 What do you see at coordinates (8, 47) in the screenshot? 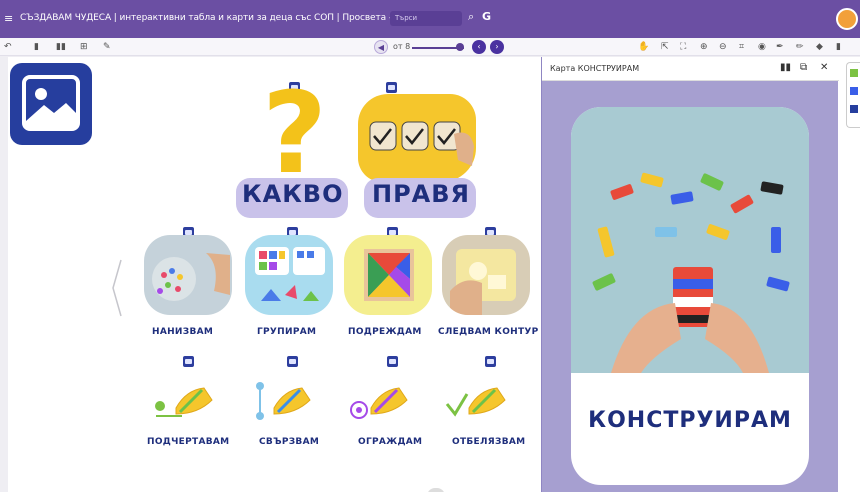
I see `undo-icon: ↶` at bounding box center [8, 47].